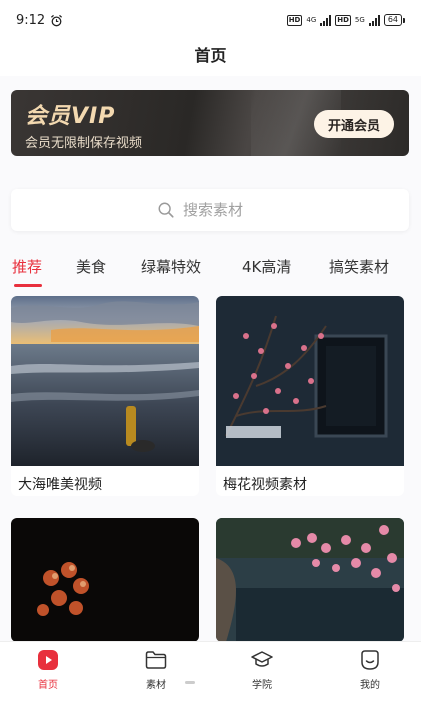 The image size is (421, 714). I want to click on nav-home: 首页, so click(48, 669).